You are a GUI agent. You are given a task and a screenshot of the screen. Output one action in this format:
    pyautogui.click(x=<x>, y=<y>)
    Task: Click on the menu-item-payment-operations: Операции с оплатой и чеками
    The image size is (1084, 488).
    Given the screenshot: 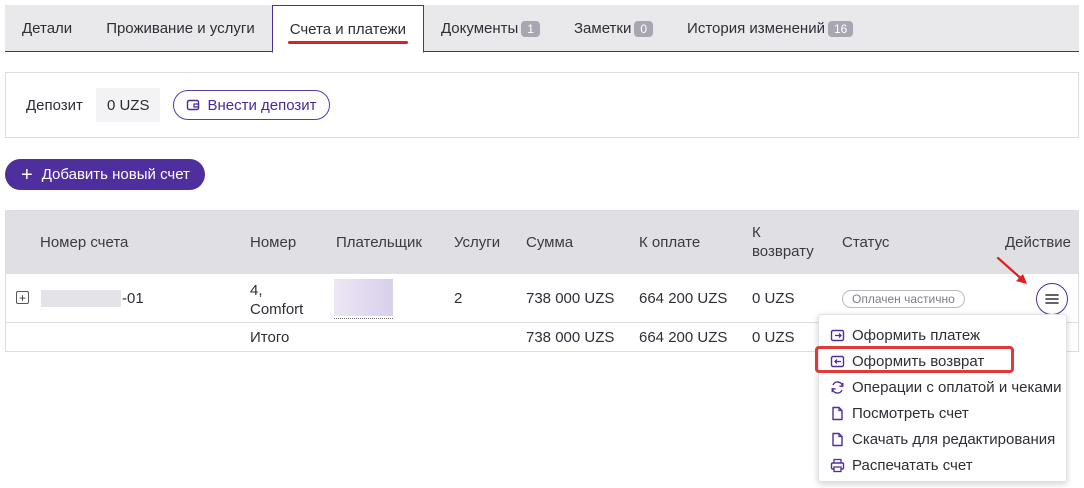 What is the action you would take?
    pyautogui.click(x=942, y=387)
    